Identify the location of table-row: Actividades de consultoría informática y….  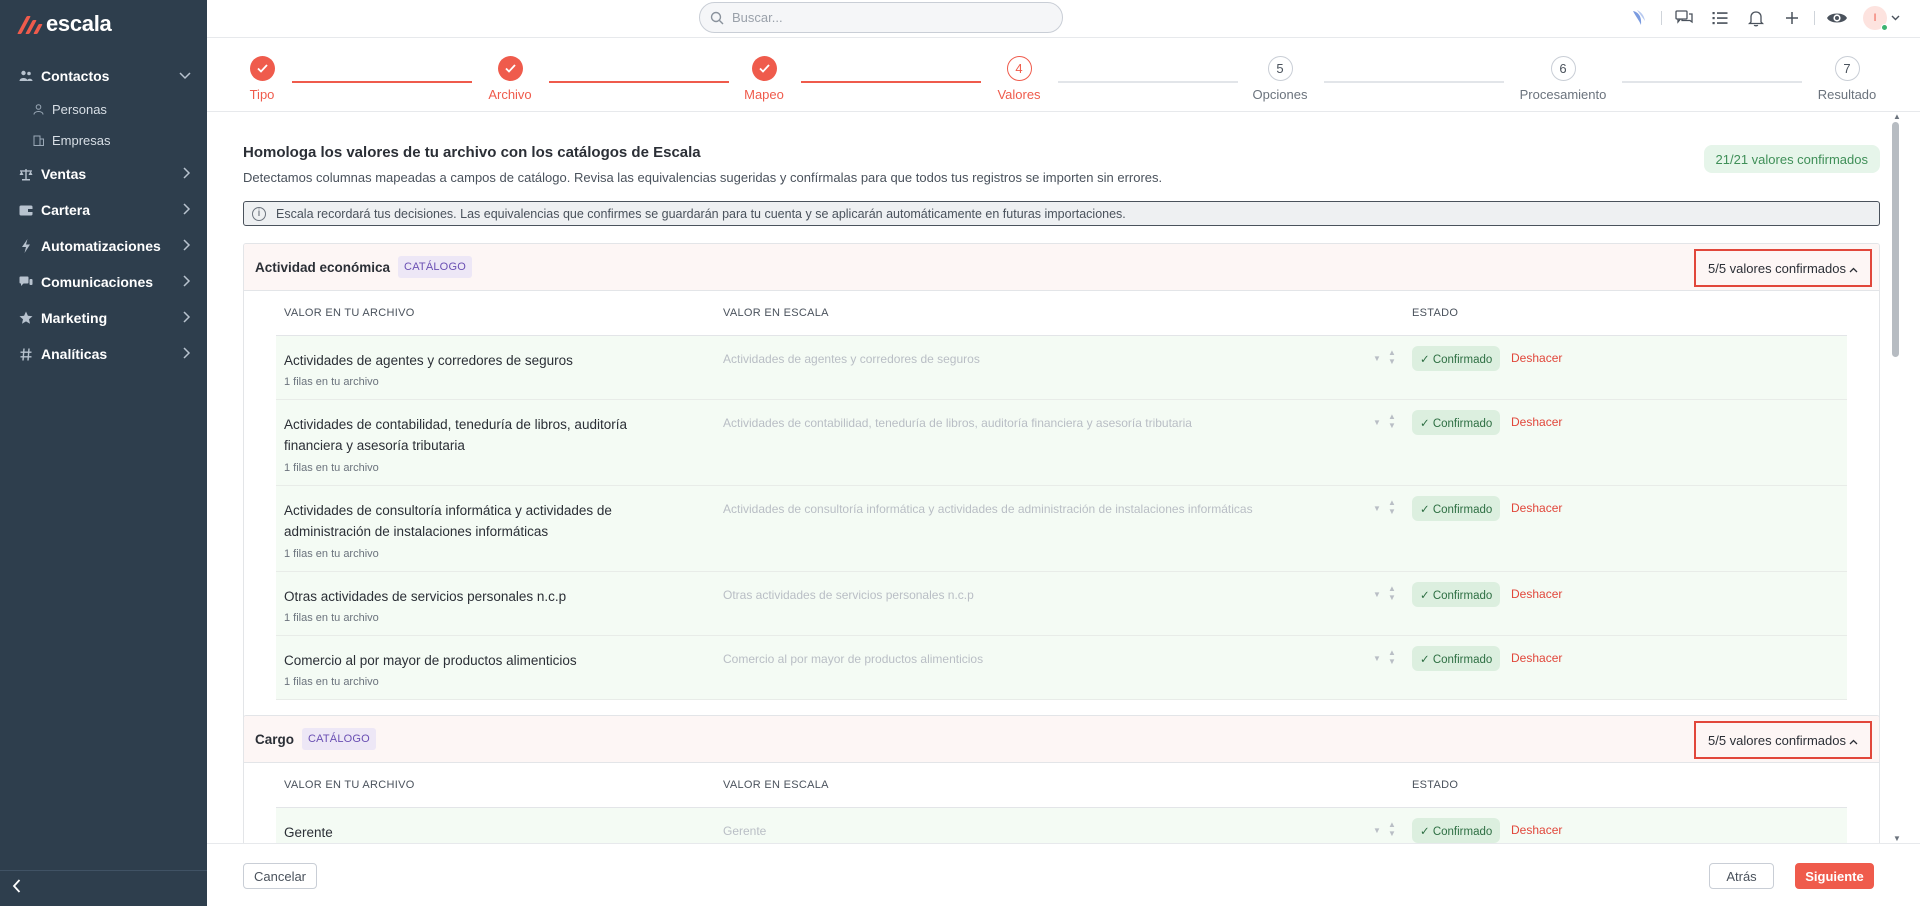
(1061, 529).